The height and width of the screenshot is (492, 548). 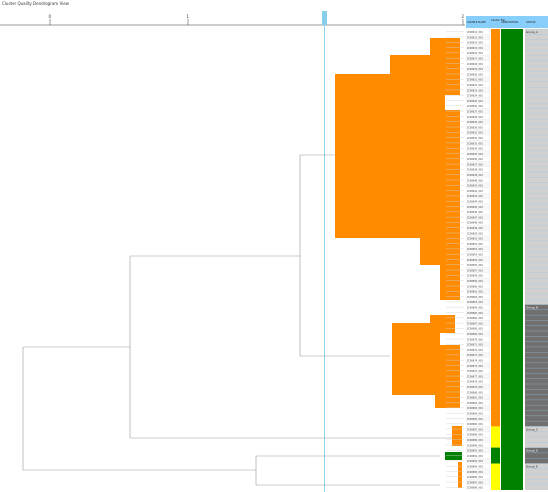 I want to click on row-sample-name: ZC00026_001, so click(x=475, y=106).